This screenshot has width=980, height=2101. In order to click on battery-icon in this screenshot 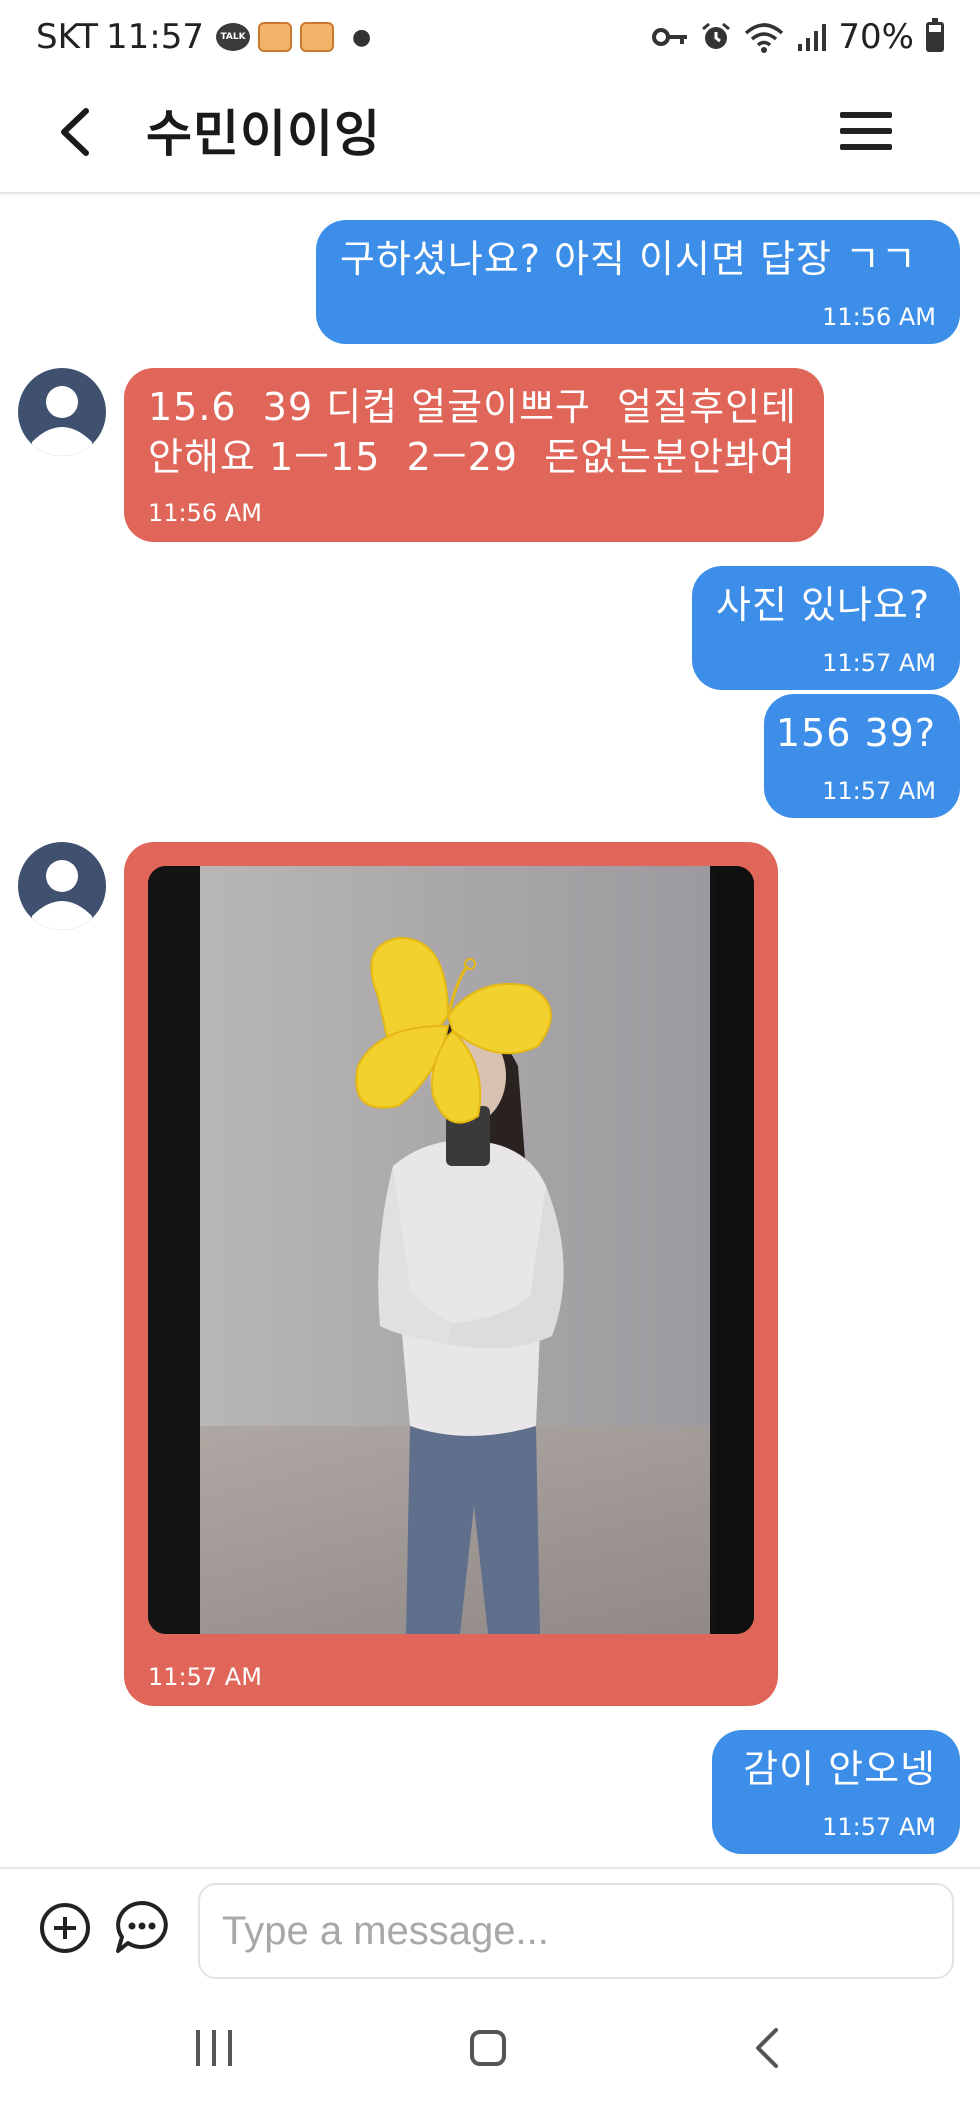, I will do `click(935, 35)`.